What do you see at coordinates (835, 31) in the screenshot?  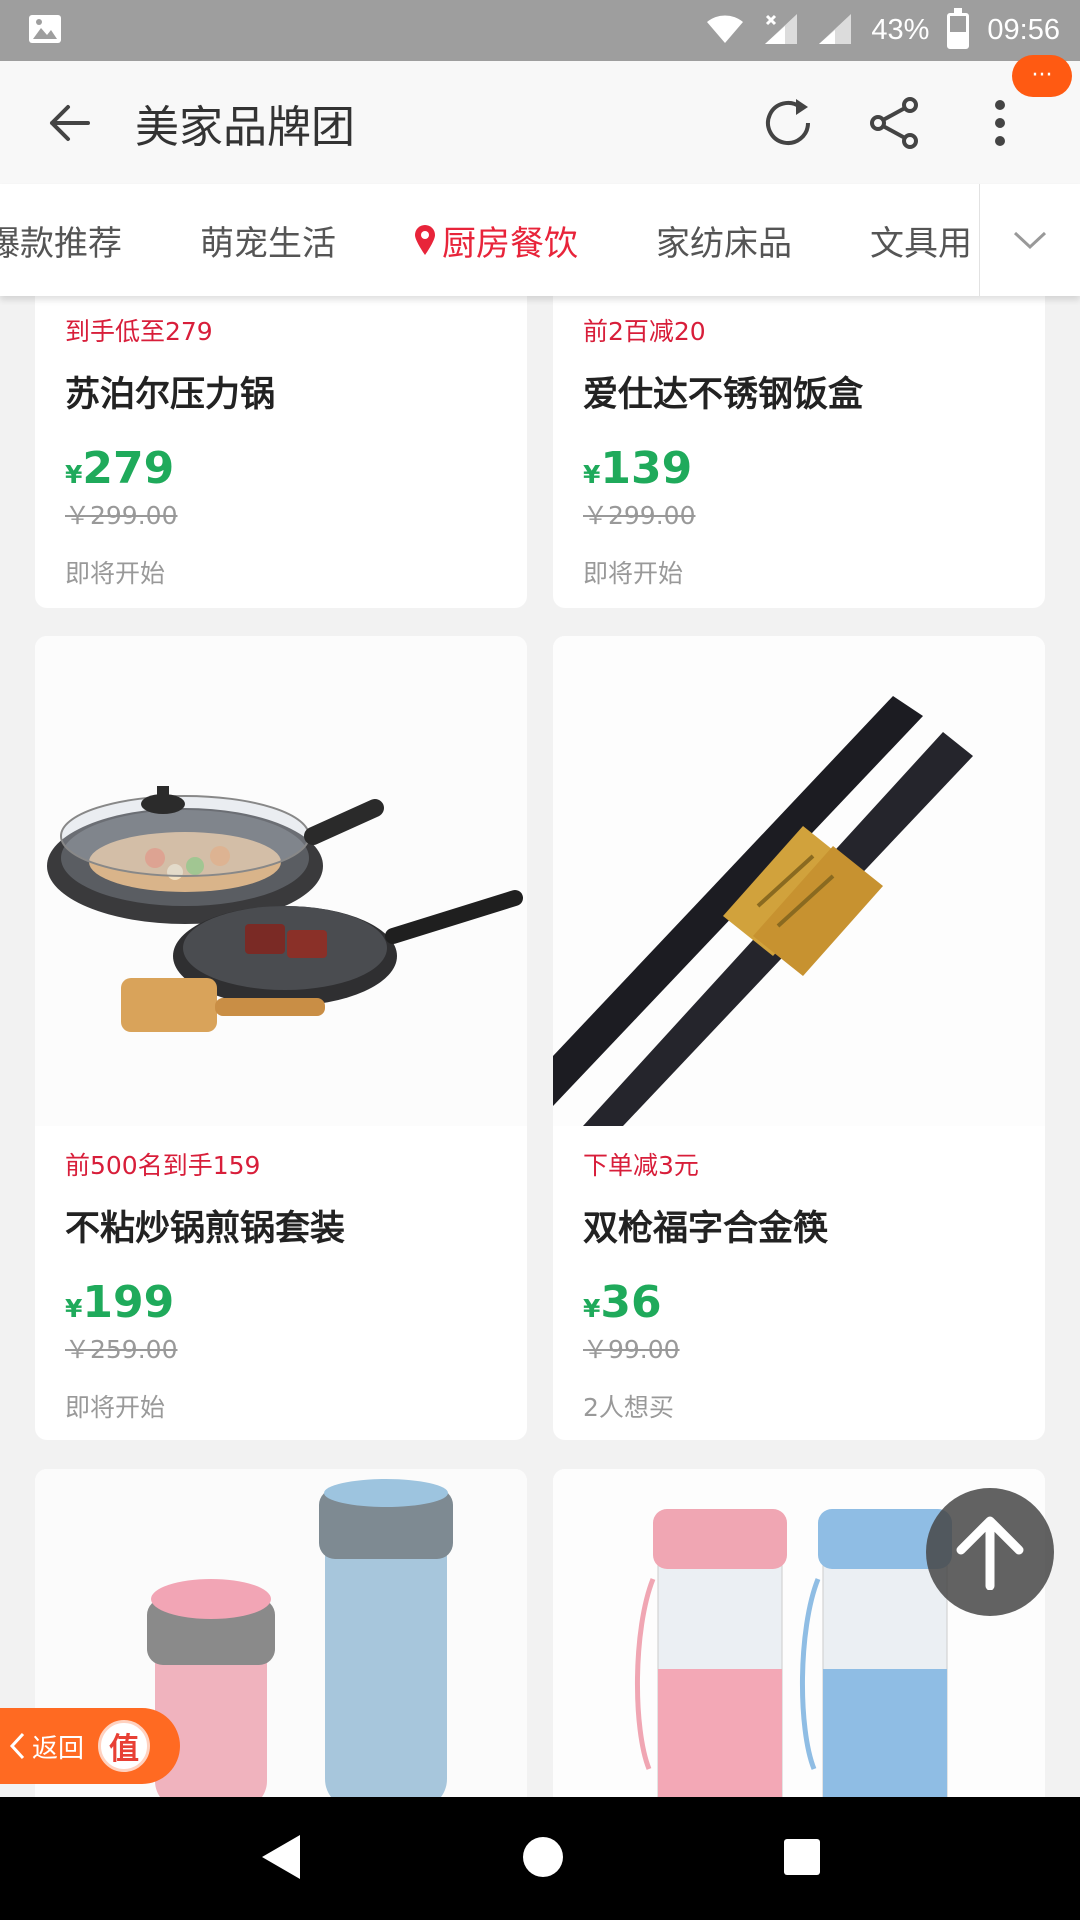 I see `cellular-signal-2-icon` at bounding box center [835, 31].